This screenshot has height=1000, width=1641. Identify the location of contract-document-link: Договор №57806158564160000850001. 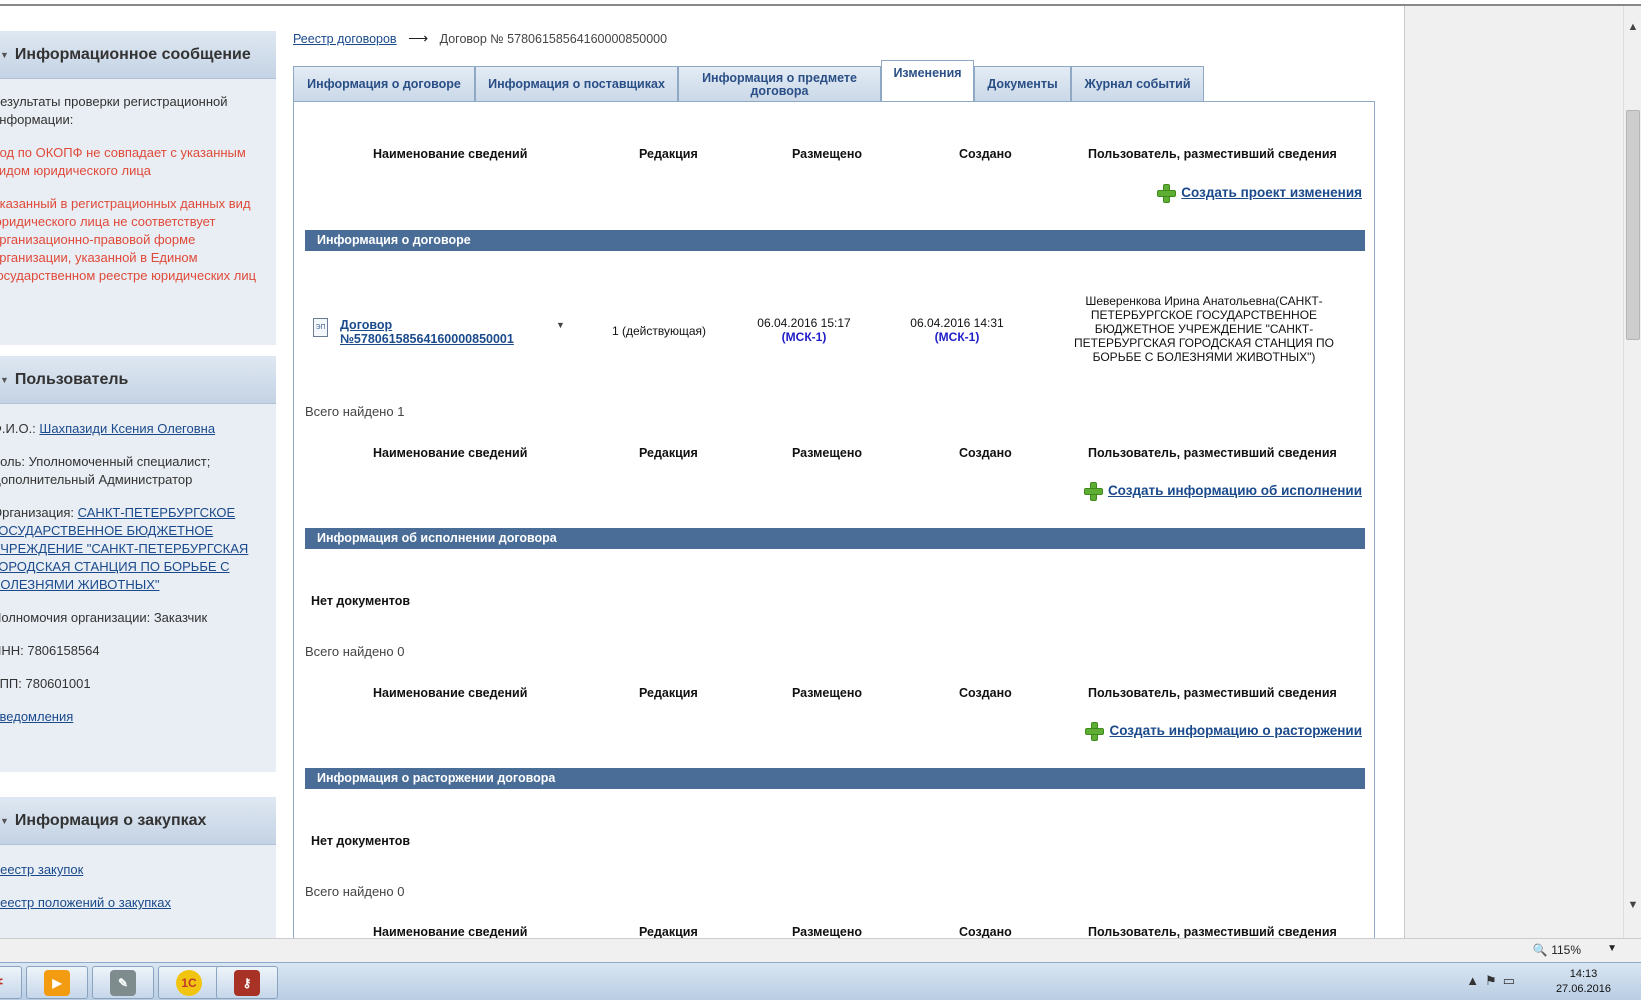
(427, 332).